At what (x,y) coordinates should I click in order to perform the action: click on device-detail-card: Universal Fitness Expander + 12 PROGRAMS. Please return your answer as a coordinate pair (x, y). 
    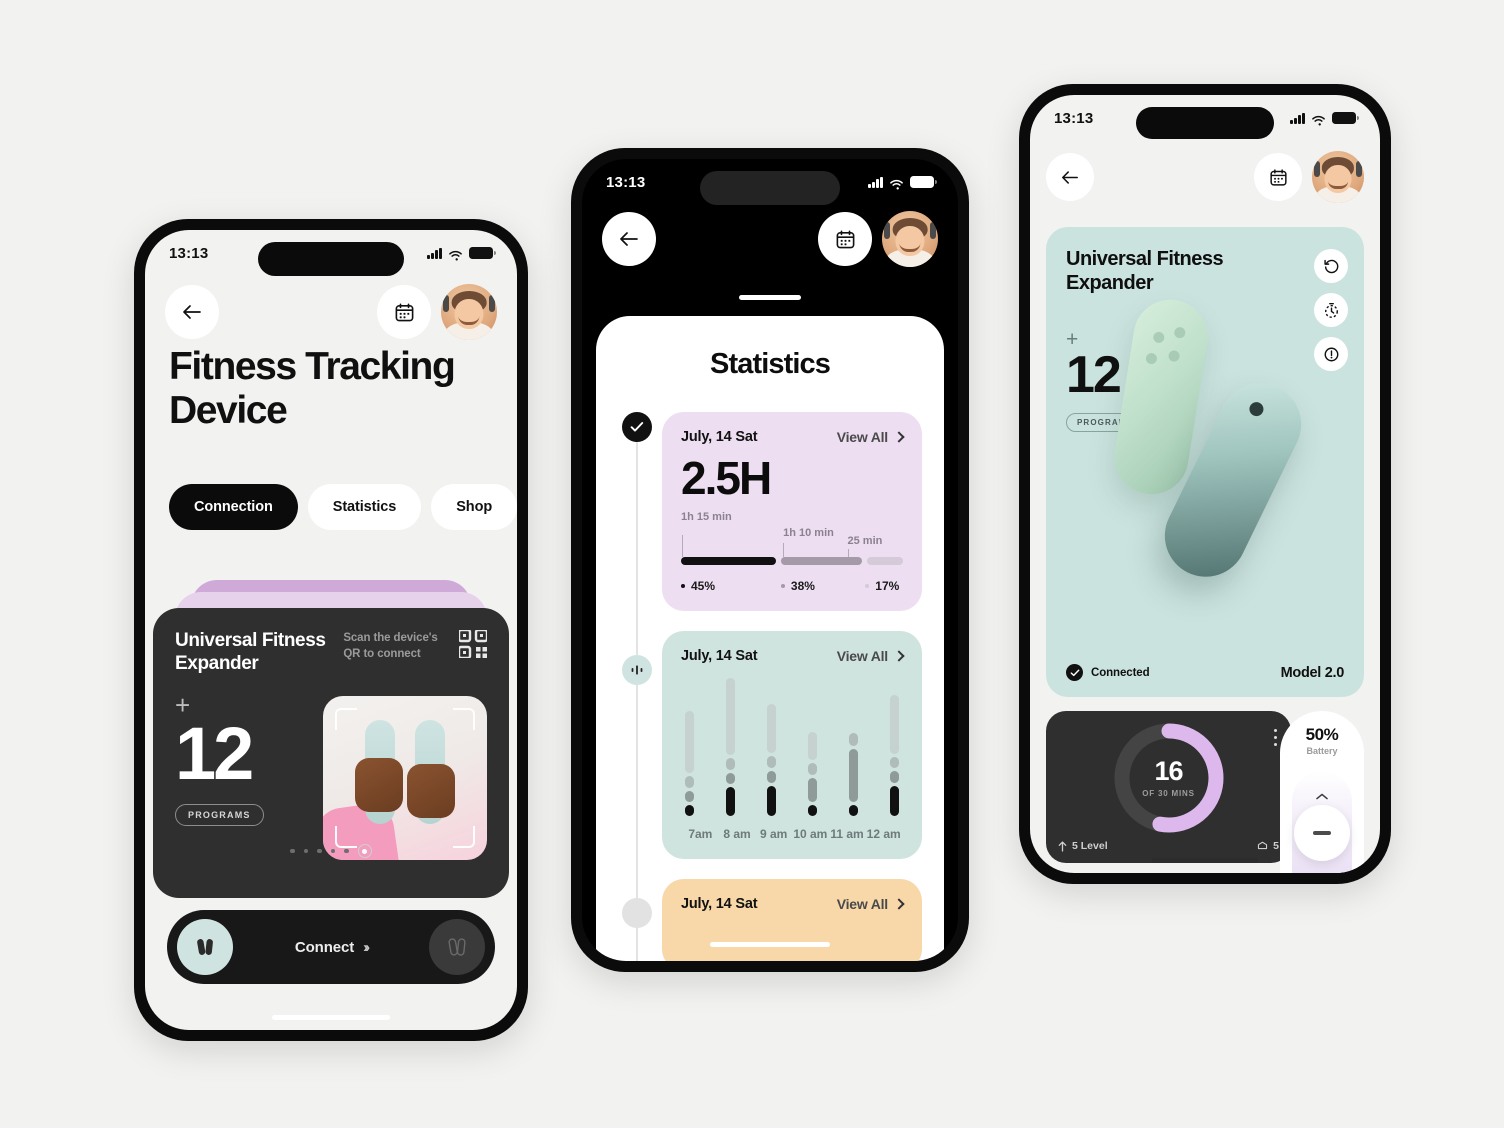
    Looking at the image, I should click on (1205, 462).